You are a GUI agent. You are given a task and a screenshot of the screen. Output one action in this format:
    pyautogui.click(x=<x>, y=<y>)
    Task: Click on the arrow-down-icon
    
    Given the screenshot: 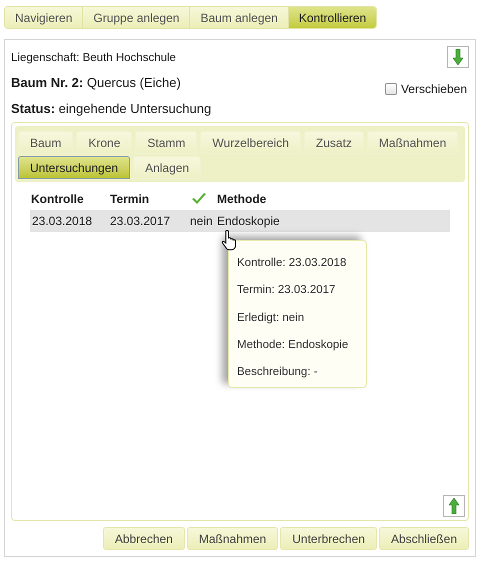 What is the action you would take?
    pyautogui.click(x=458, y=57)
    